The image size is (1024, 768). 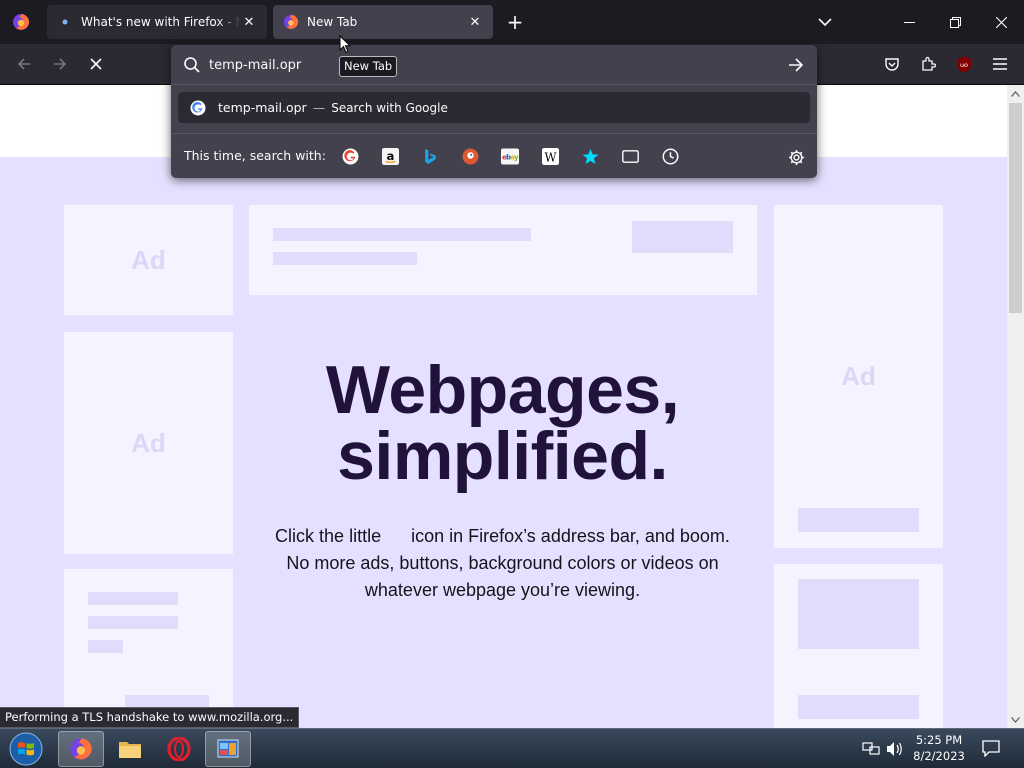 I want to click on loading-dot-icon, so click(x=65, y=22).